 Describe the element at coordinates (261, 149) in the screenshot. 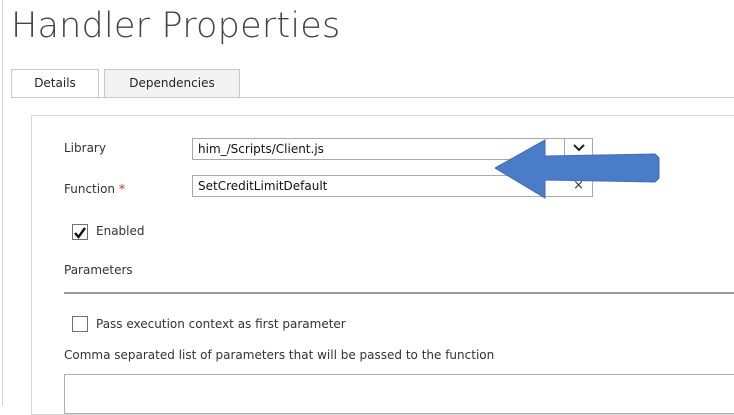

I see `library-value: him_/Scripts/Client.js` at that location.